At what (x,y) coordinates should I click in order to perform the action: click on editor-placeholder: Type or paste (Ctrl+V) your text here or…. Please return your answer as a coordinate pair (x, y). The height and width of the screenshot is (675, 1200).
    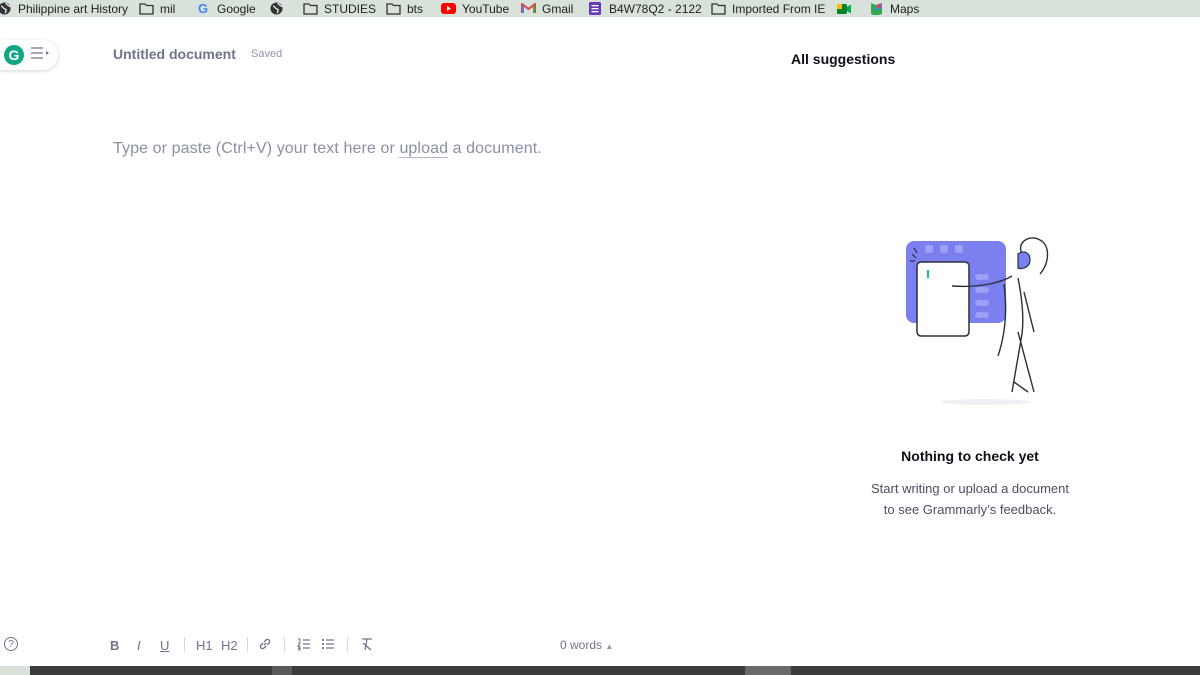
    Looking at the image, I should click on (327, 149).